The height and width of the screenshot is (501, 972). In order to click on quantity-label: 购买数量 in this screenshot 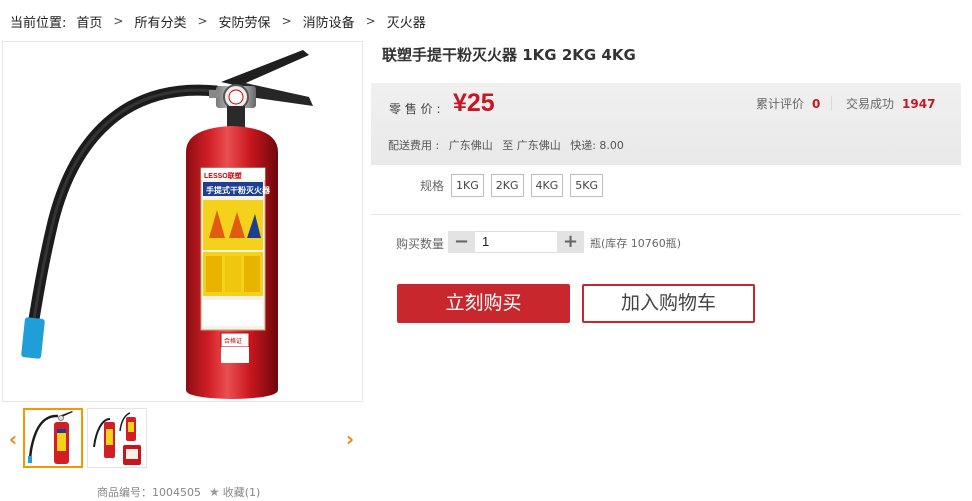, I will do `click(420, 244)`.